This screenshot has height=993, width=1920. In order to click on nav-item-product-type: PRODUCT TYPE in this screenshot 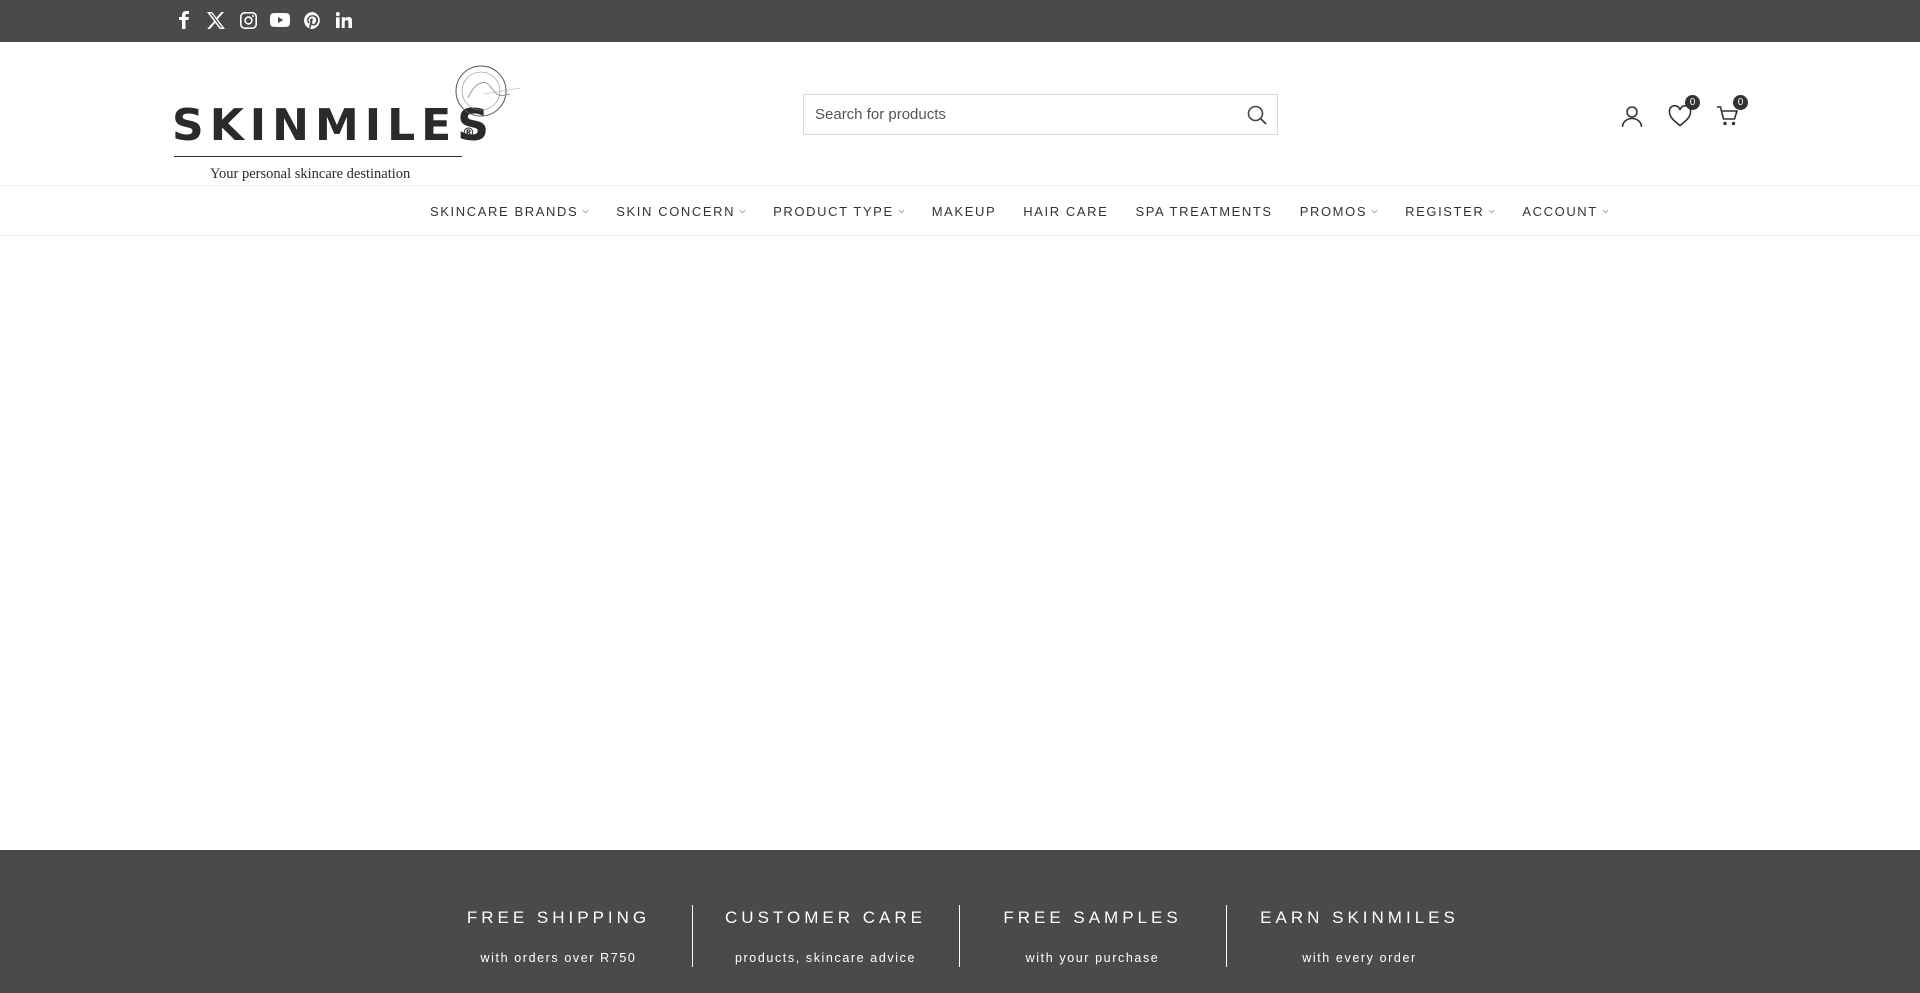, I will do `click(839, 211)`.